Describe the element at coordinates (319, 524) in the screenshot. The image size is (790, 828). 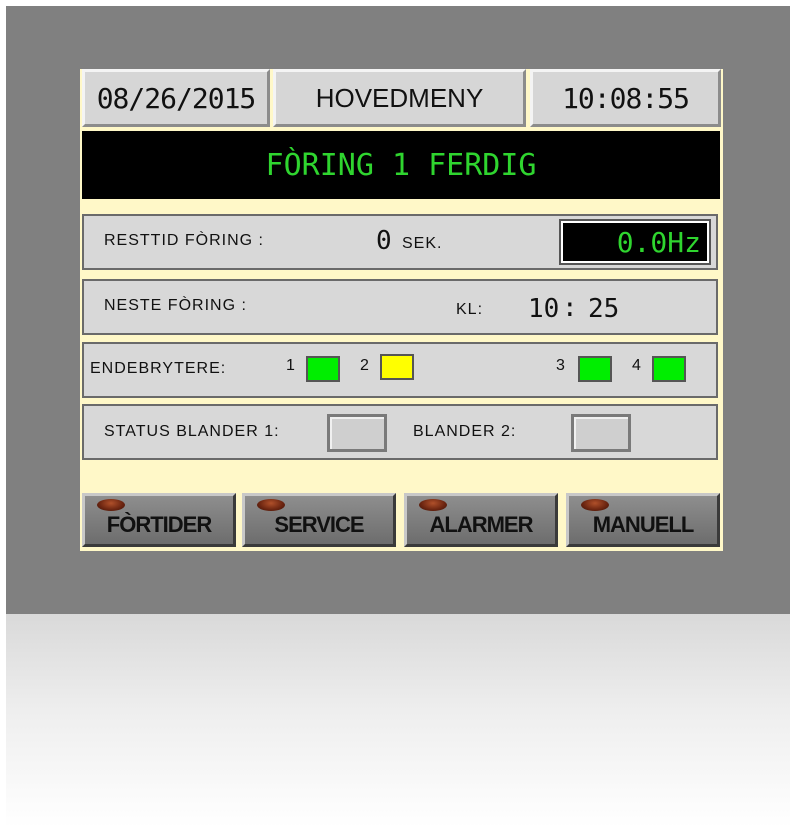
I see `service-label: SERVICE` at that location.